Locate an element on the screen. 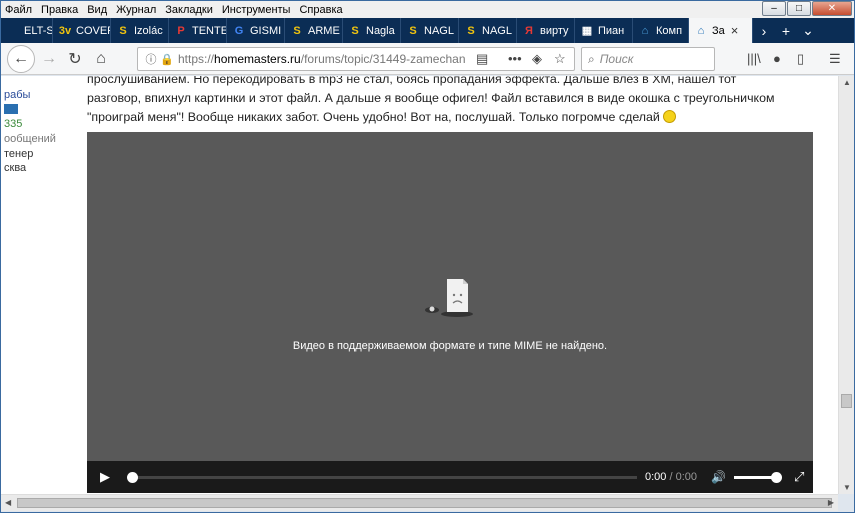 This screenshot has width=855, height=513. tab-favicon-icon: Я is located at coordinates (529, 30).